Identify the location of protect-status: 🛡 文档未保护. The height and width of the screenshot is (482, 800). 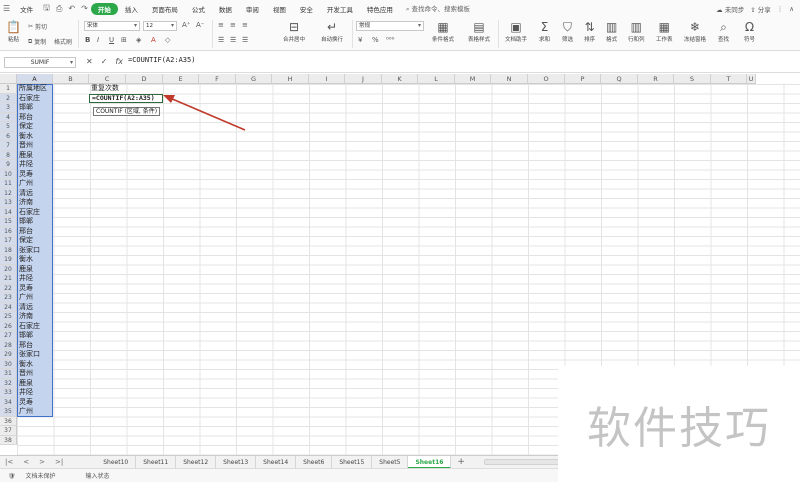
(32, 475).